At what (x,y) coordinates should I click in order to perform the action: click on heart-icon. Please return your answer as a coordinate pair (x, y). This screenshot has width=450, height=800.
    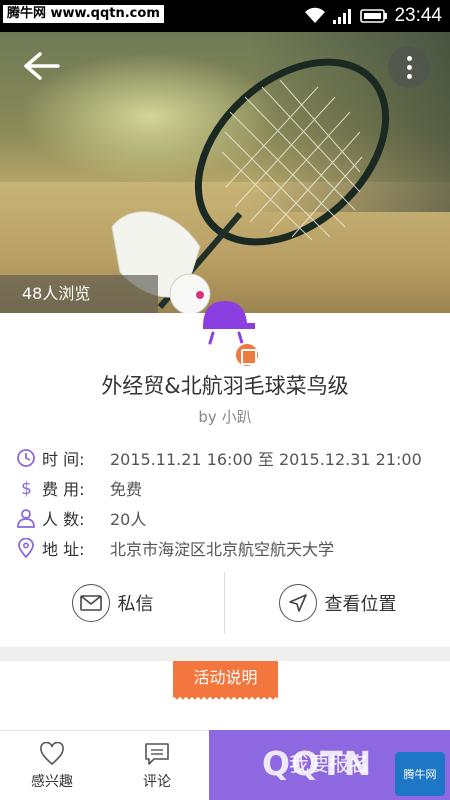
    Looking at the image, I should click on (52, 753).